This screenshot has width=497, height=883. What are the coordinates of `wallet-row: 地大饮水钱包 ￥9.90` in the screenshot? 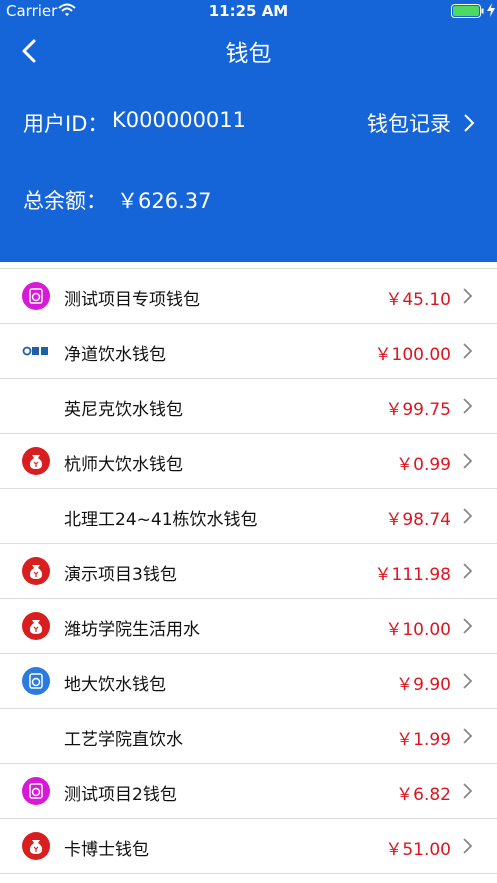 It's located at (248, 681).